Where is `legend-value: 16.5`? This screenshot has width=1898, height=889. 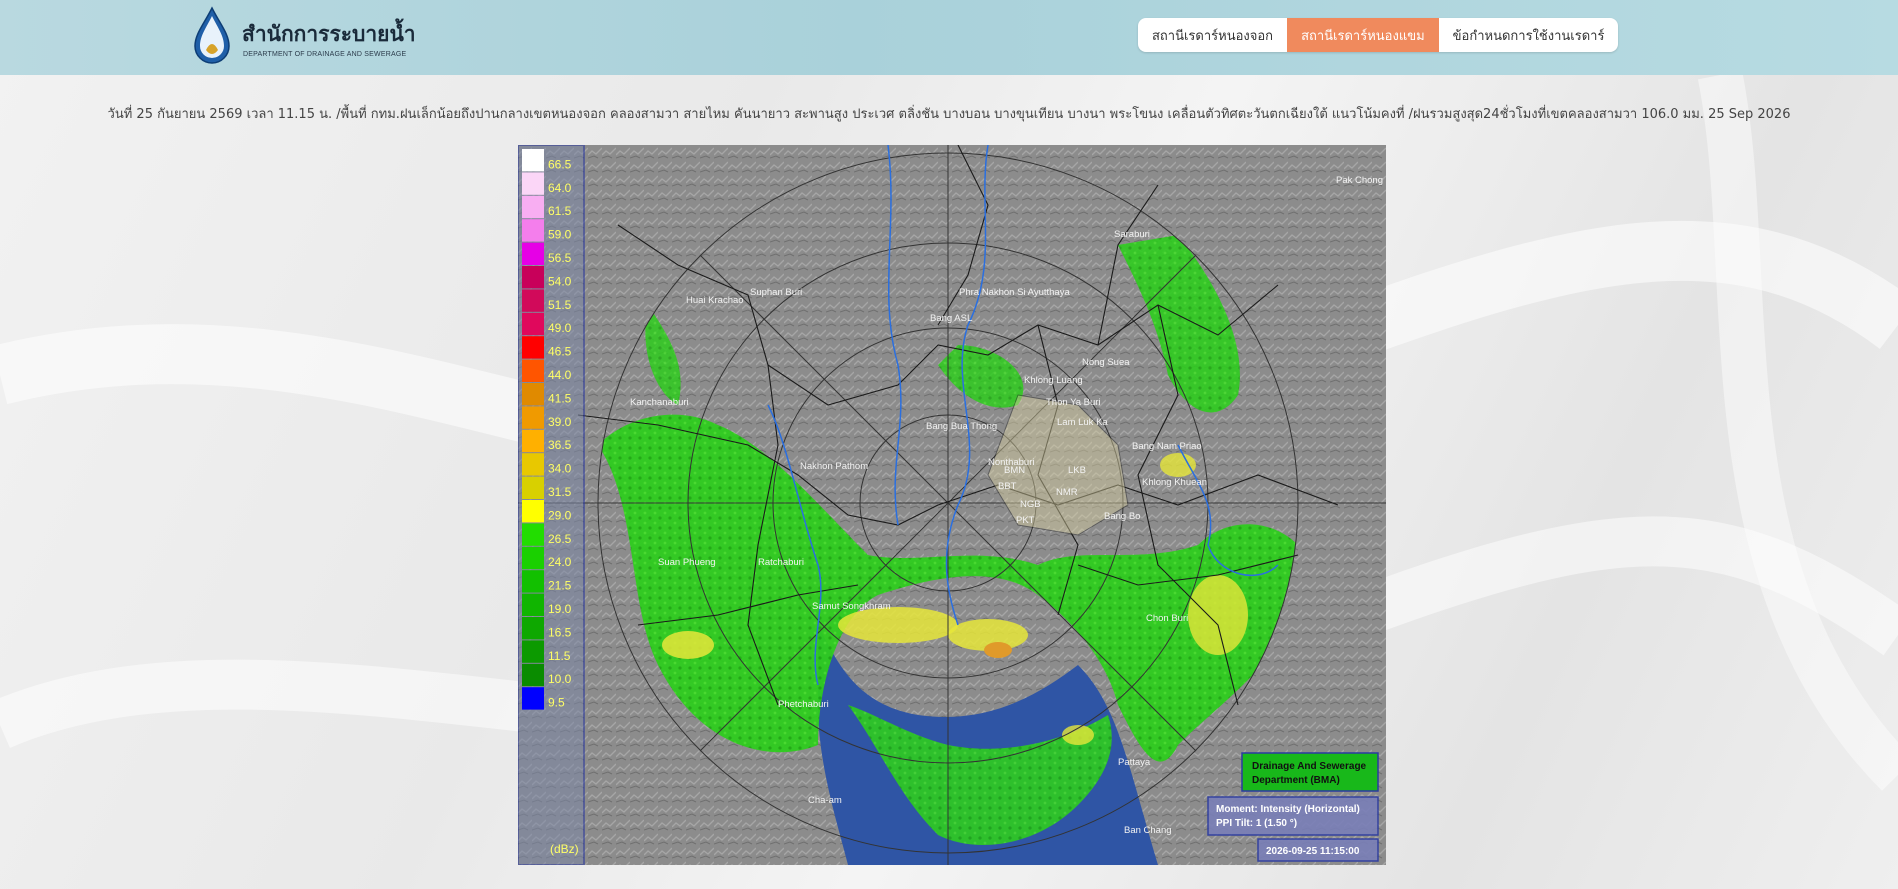
legend-value: 16.5 is located at coordinates (560, 632).